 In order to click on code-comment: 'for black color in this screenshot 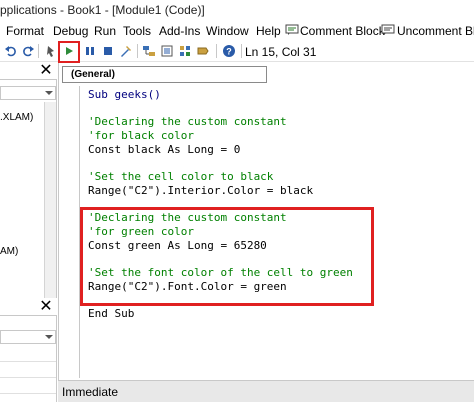, I will do `click(141, 136)`.